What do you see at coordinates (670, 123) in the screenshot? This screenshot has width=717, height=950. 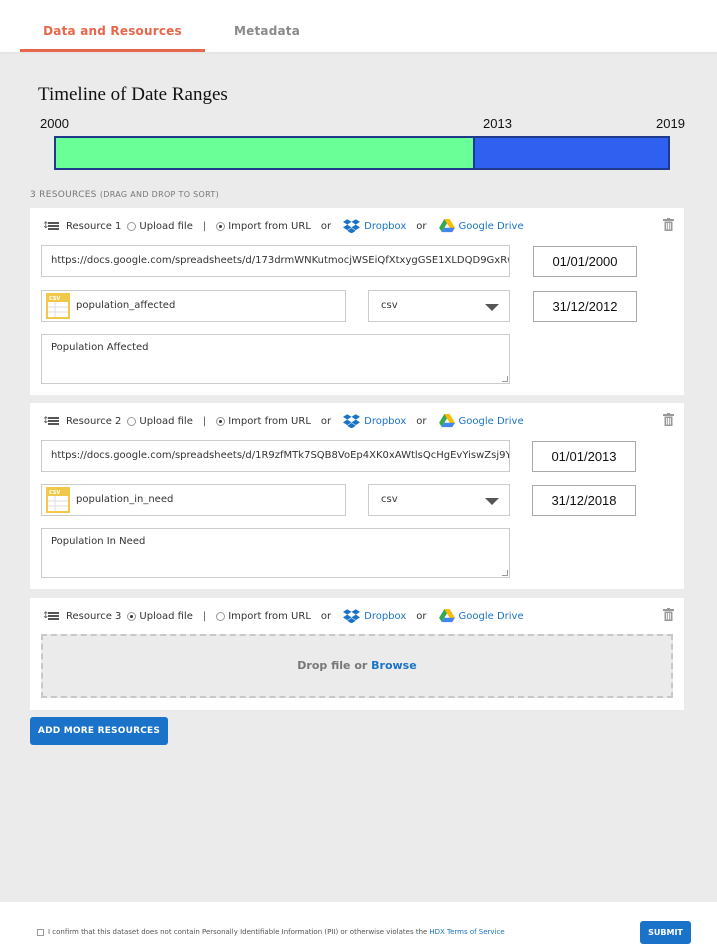 I see `timeline-end-label: 2019` at bounding box center [670, 123].